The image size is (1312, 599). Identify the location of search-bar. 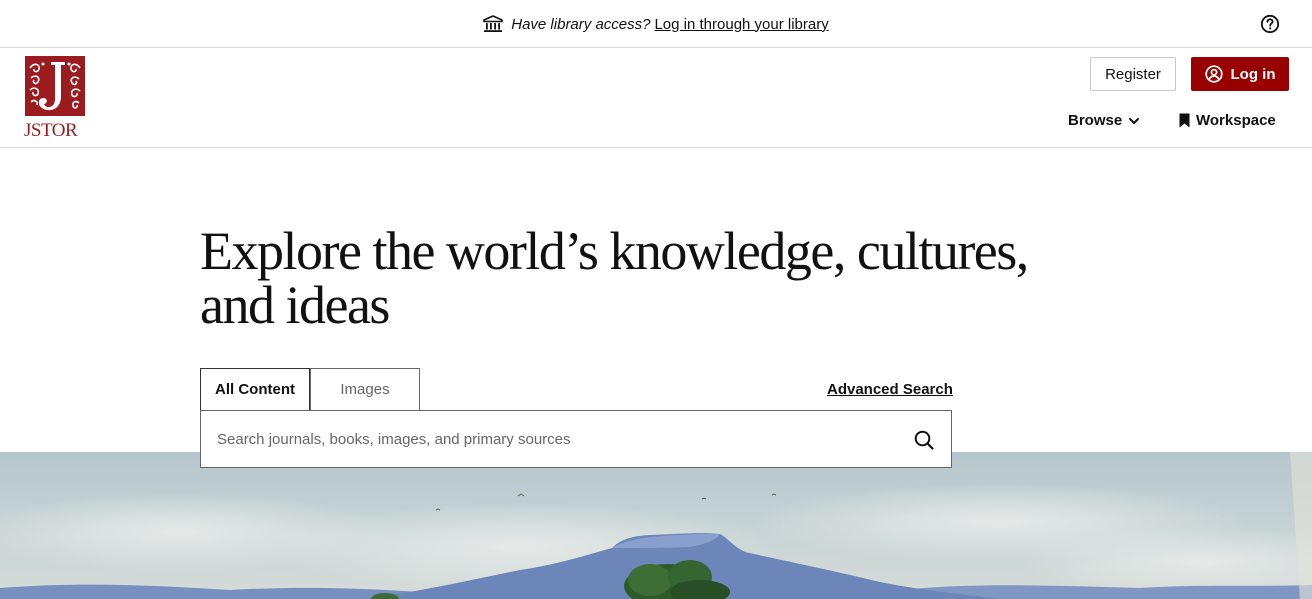
(576, 439).